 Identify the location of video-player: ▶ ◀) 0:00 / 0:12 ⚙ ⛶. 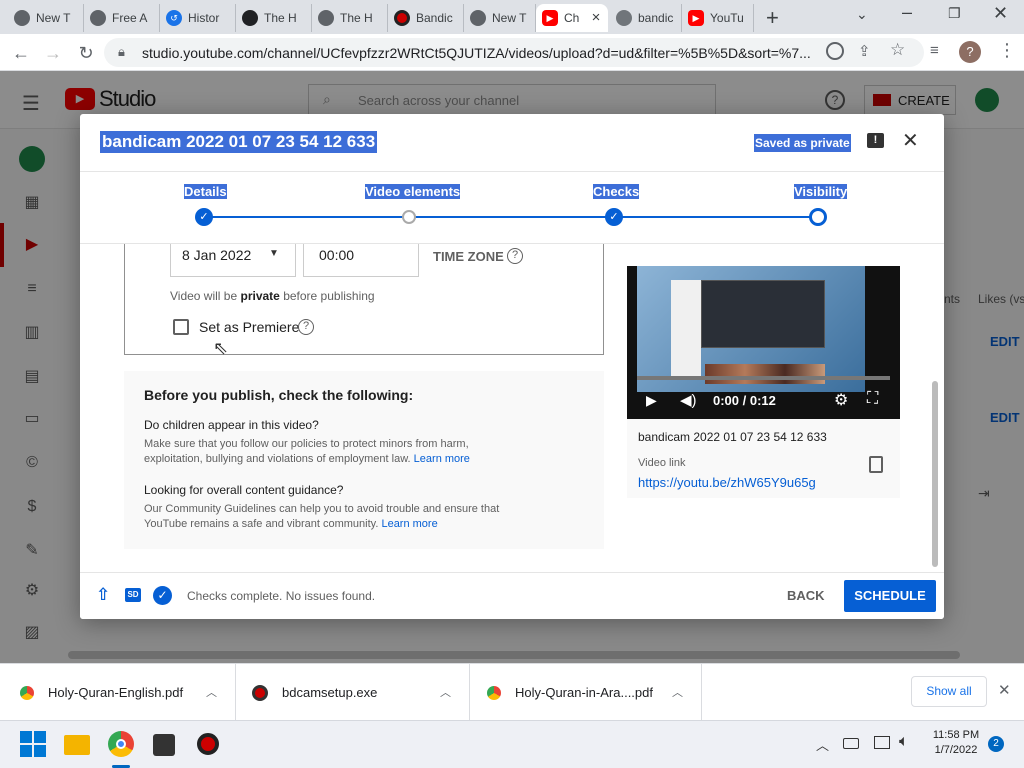
(763, 342).